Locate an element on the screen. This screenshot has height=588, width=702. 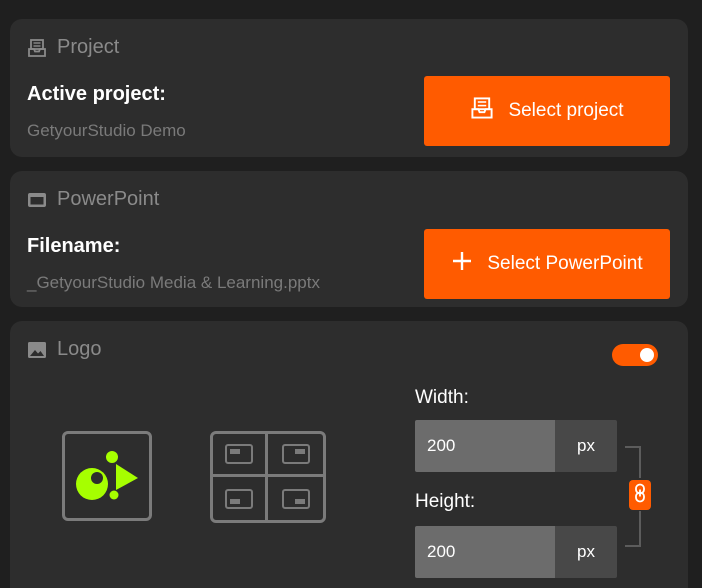
width-input is located at coordinates (485, 446).